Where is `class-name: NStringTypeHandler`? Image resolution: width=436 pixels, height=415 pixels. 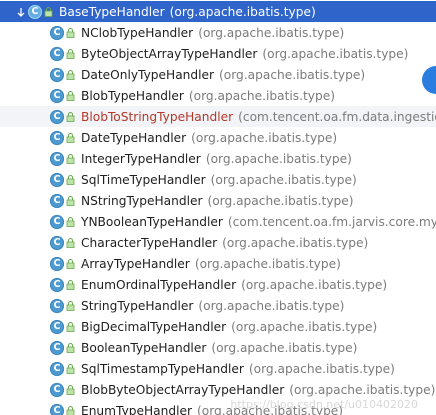
class-name: NStringTypeHandler is located at coordinates (142, 200).